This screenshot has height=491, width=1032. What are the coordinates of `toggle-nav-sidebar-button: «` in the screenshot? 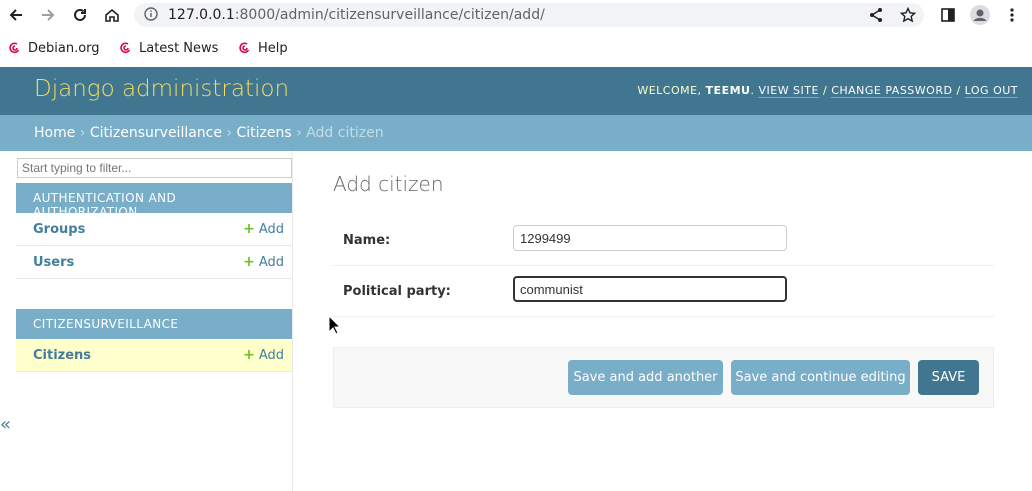 It's located at (5, 424).